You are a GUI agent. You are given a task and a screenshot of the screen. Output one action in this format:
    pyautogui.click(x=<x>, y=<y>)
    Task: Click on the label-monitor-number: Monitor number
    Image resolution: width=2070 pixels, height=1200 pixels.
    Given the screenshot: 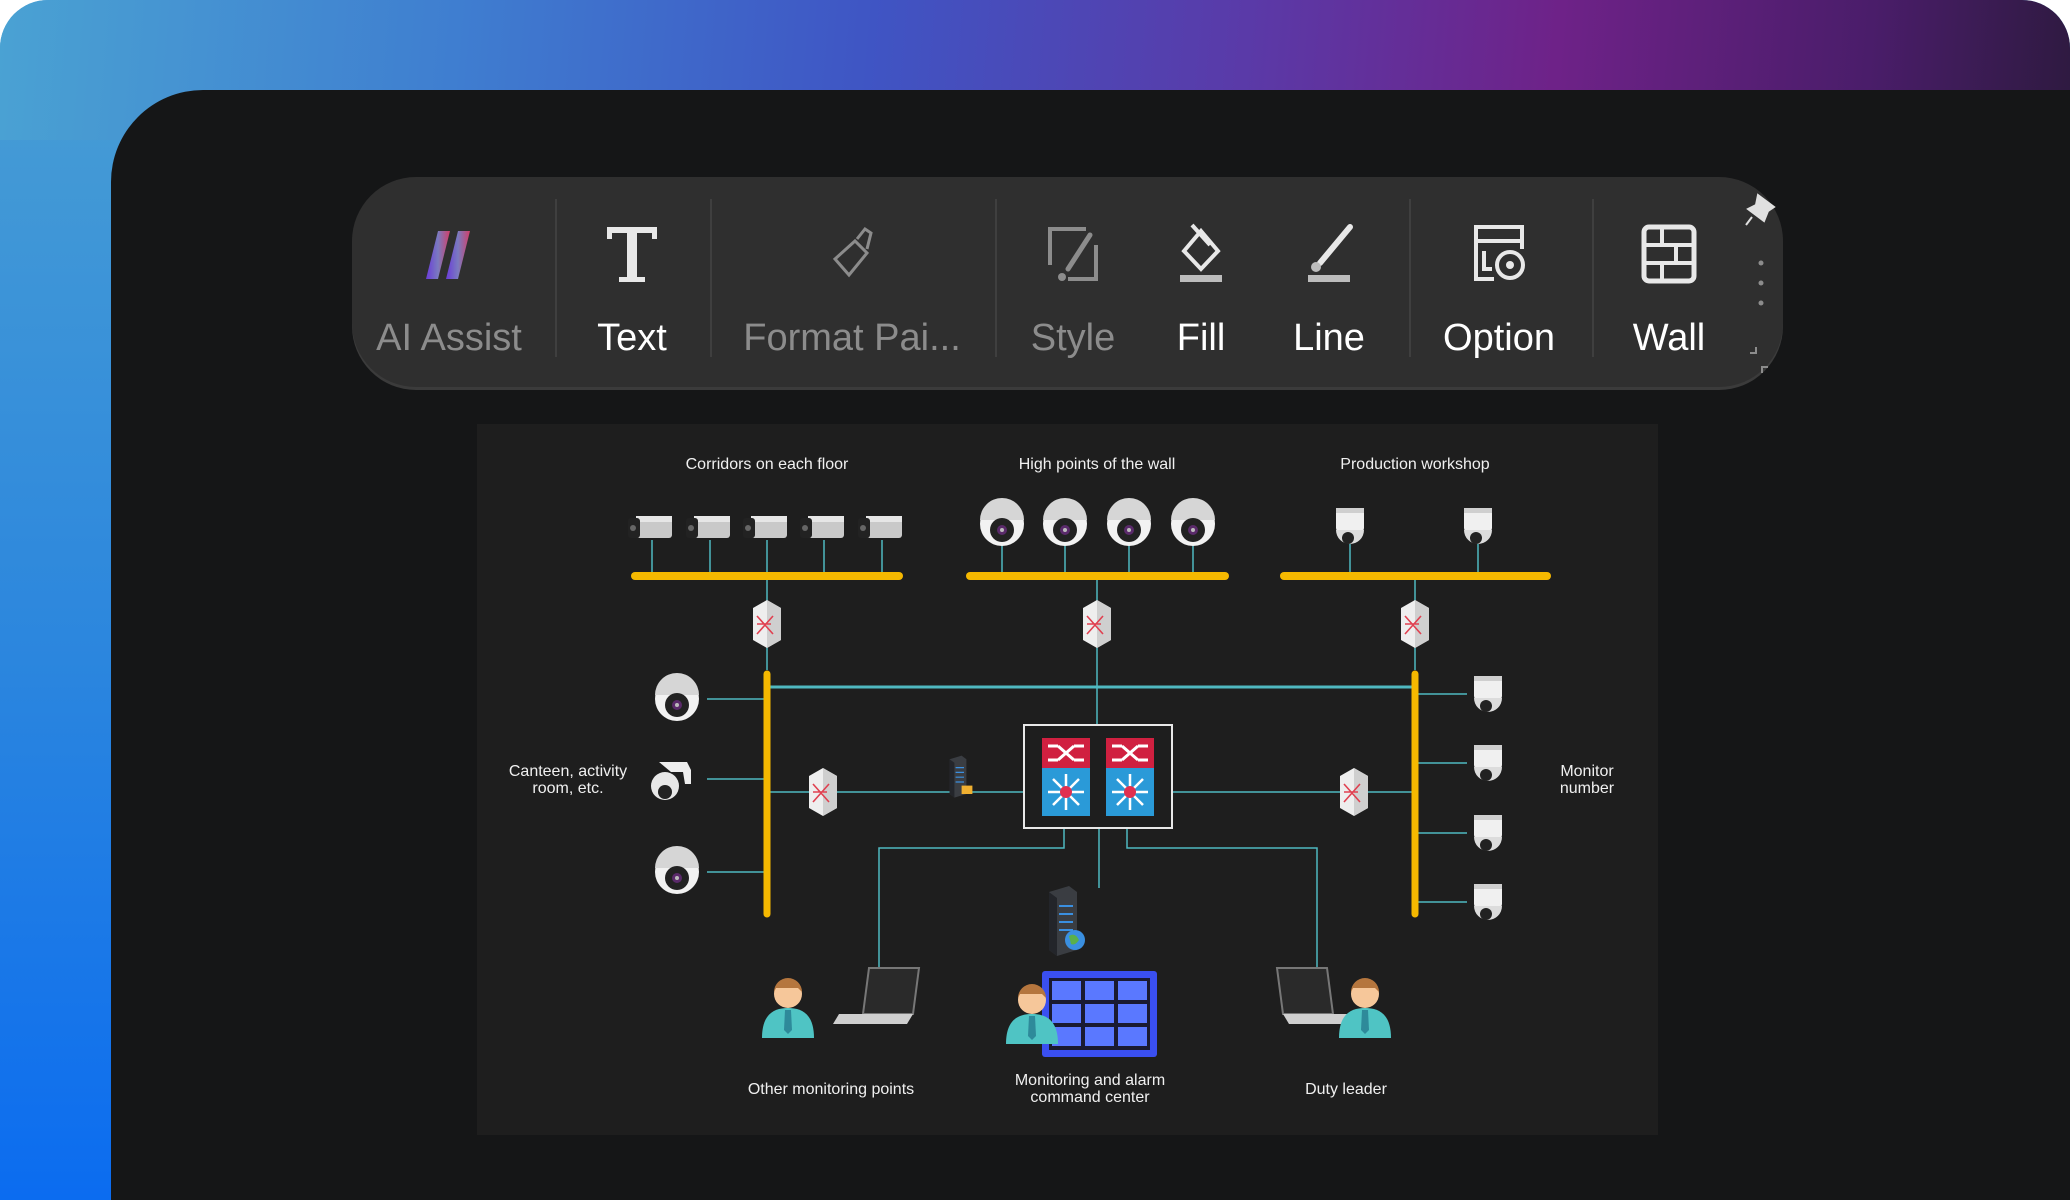 What is the action you would take?
    pyautogui.click(x=1587, y=780)
    